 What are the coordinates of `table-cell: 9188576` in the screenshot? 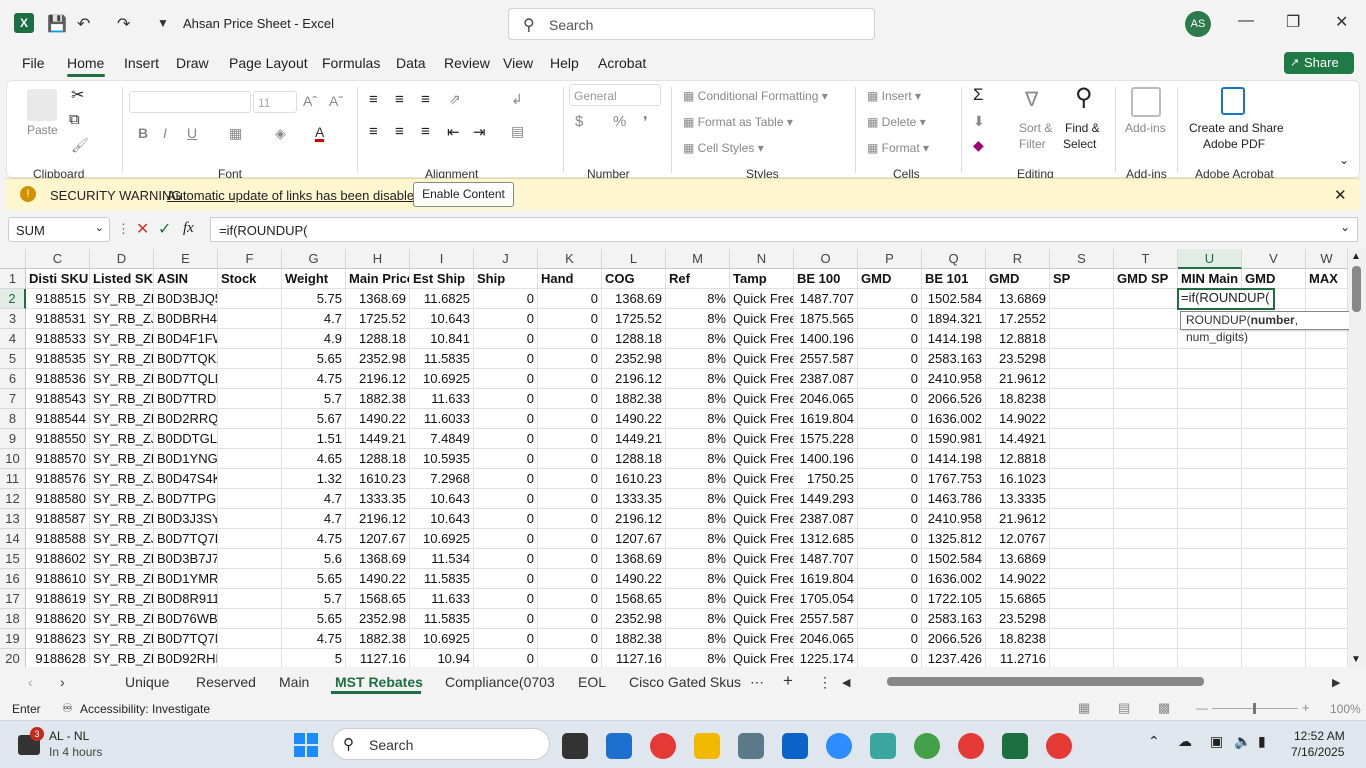 It's located at (58, 479).